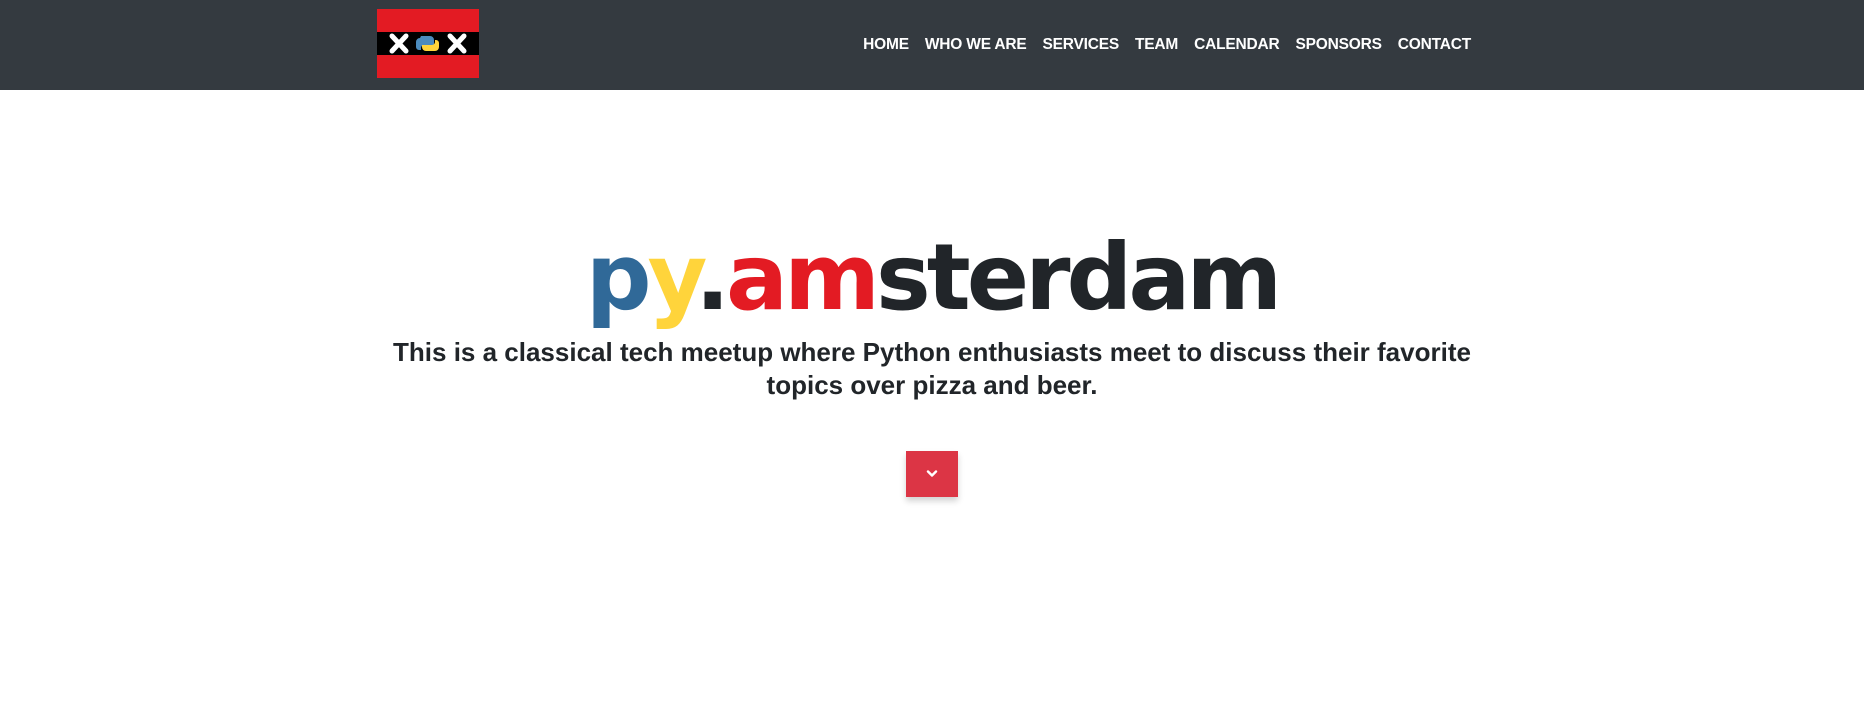 This screenshot has height=717, width=1864. I want to click on site-logo, so click(428, 43).